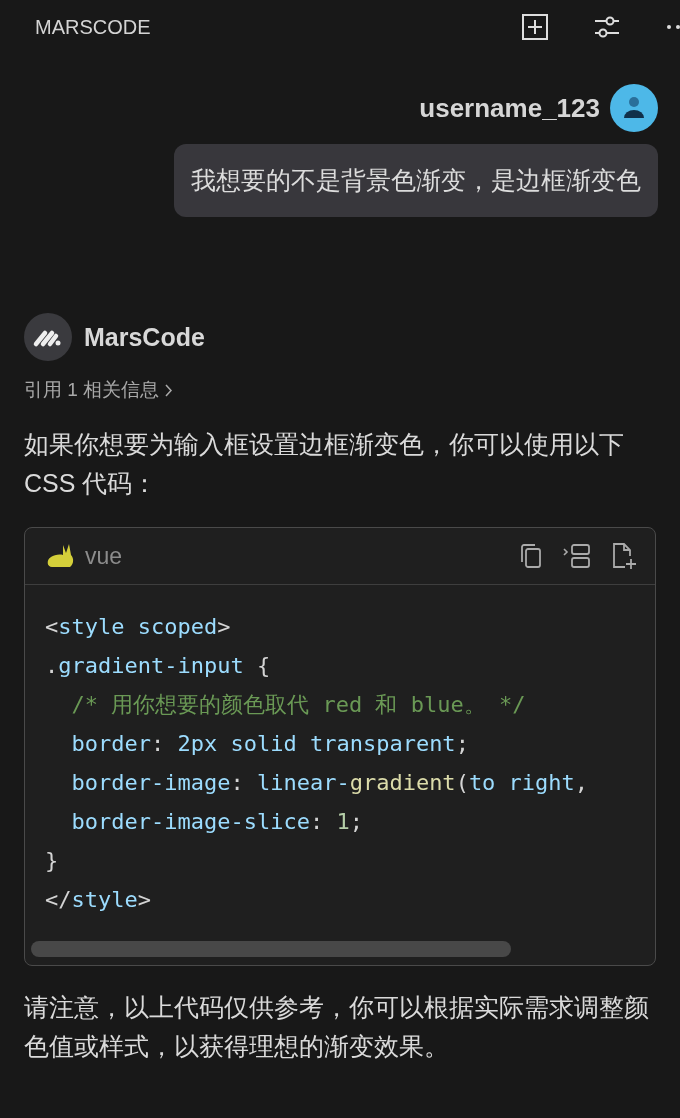  I want to click on code-line: border-image-slice: 1;, so click(217, 822).